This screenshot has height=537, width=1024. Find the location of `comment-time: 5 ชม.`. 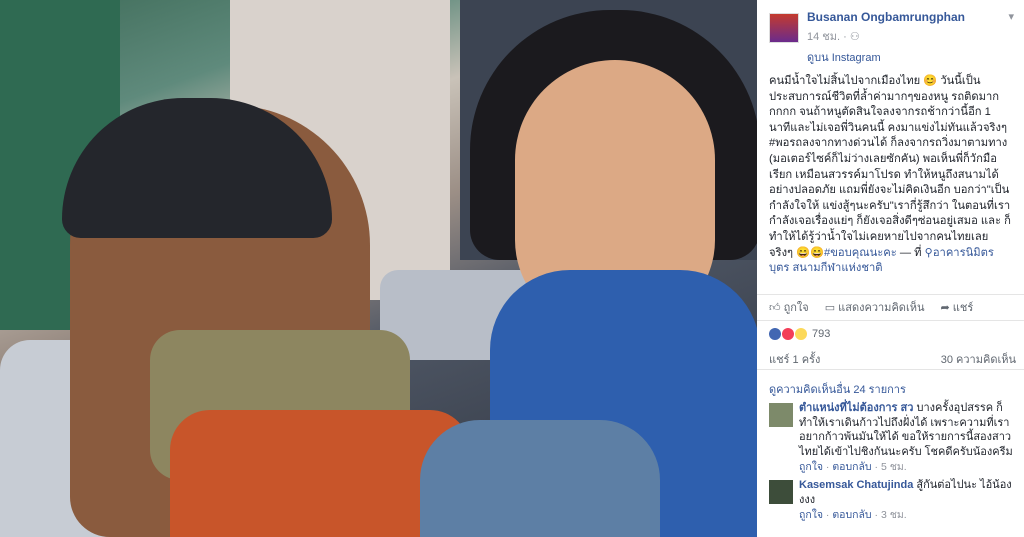

comment-time: 5 ชม. is located at coordinates (894, 467).